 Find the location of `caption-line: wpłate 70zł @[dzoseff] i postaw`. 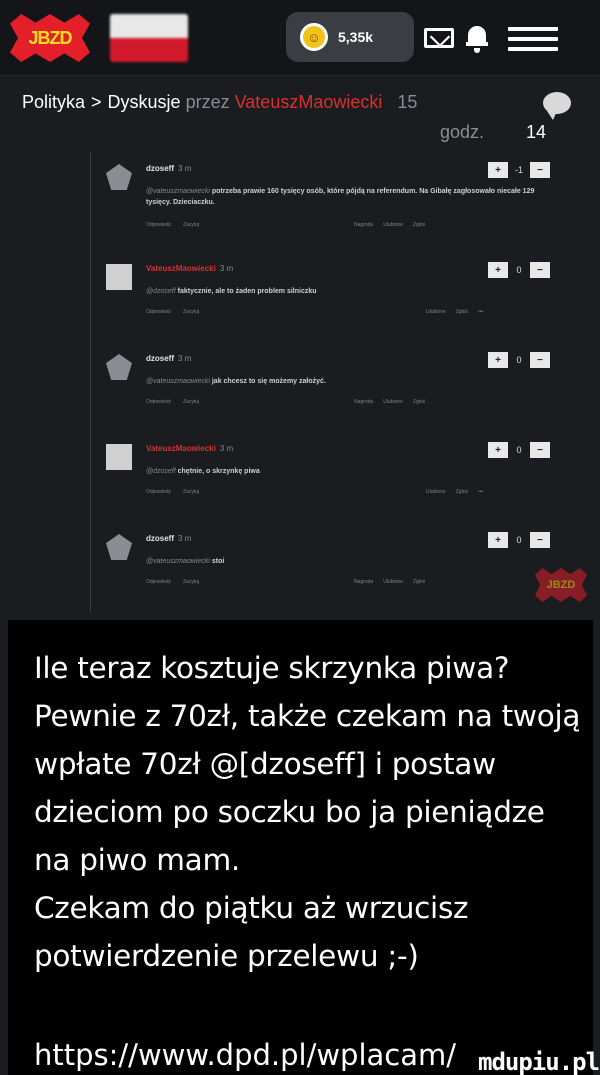

caption-line: wpłate 70zł @[dzoseff] i postaw is located at coordinates (265, 764).